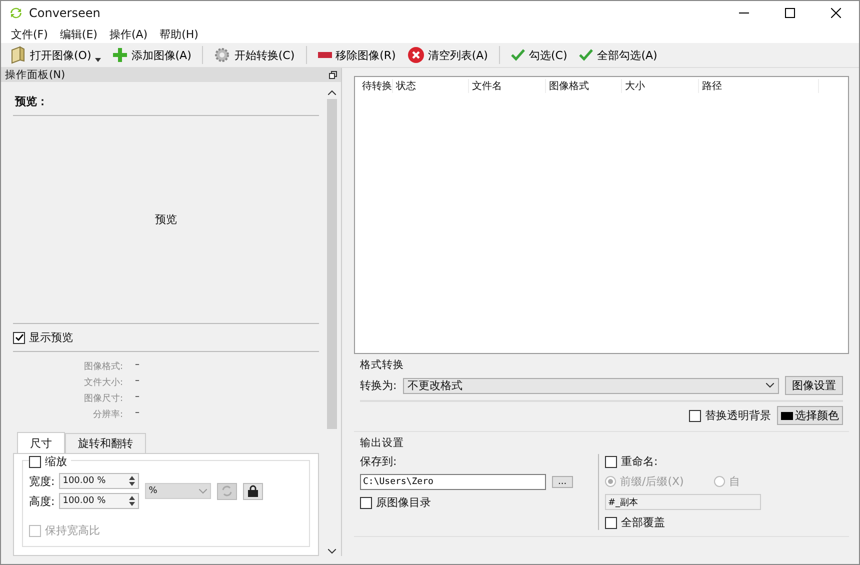 The width and height of the screenshot is (860, 565). Describe the element at coordinates (584, 86) in the screenshot. I see `column-header: 图像格式` at that location.